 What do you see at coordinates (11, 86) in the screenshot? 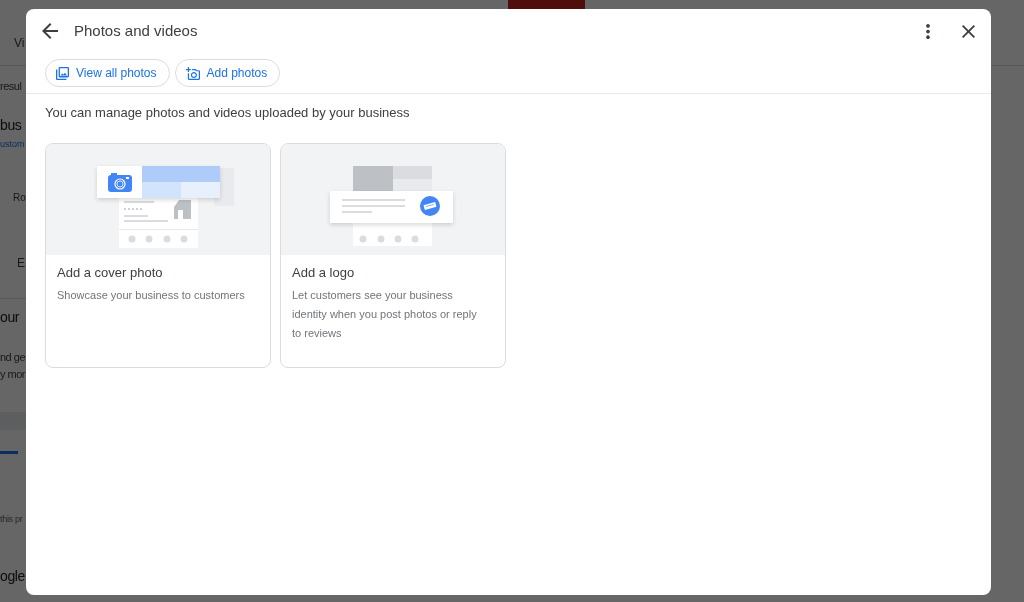
I see `page-text-fragment: resul` at bounding box center [11, 86].